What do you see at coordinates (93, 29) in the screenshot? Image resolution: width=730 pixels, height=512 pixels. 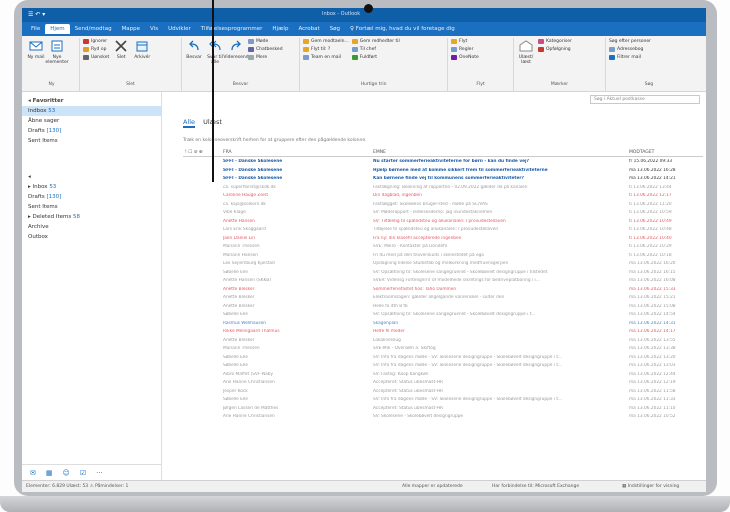 I see `tab-send-receive: Send/modtag` at bounding box center [93, 29].